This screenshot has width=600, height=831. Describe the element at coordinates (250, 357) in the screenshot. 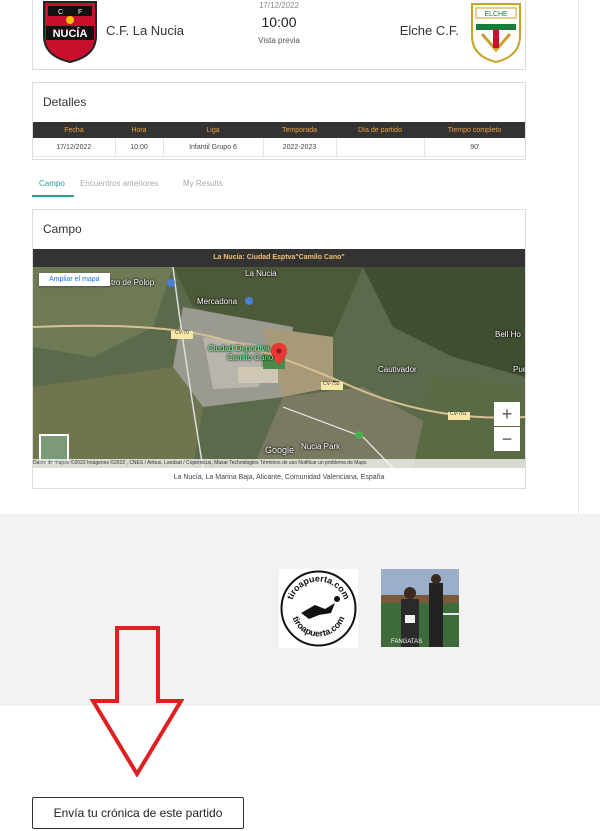

I see `map-label-camilo-cano: Camilo Cano` at that location.